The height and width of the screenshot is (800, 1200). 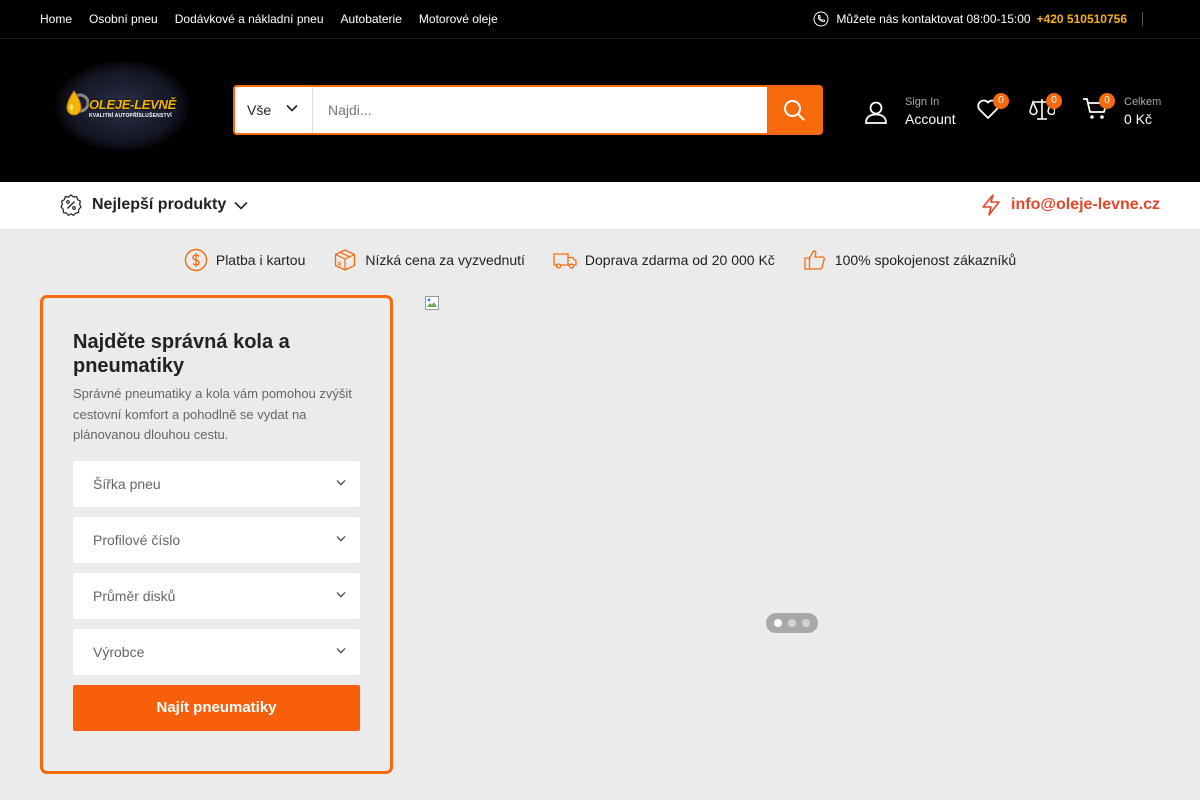 I want to click on best-products-menu: Nejlepší produkty, so click(x=154, y=205).